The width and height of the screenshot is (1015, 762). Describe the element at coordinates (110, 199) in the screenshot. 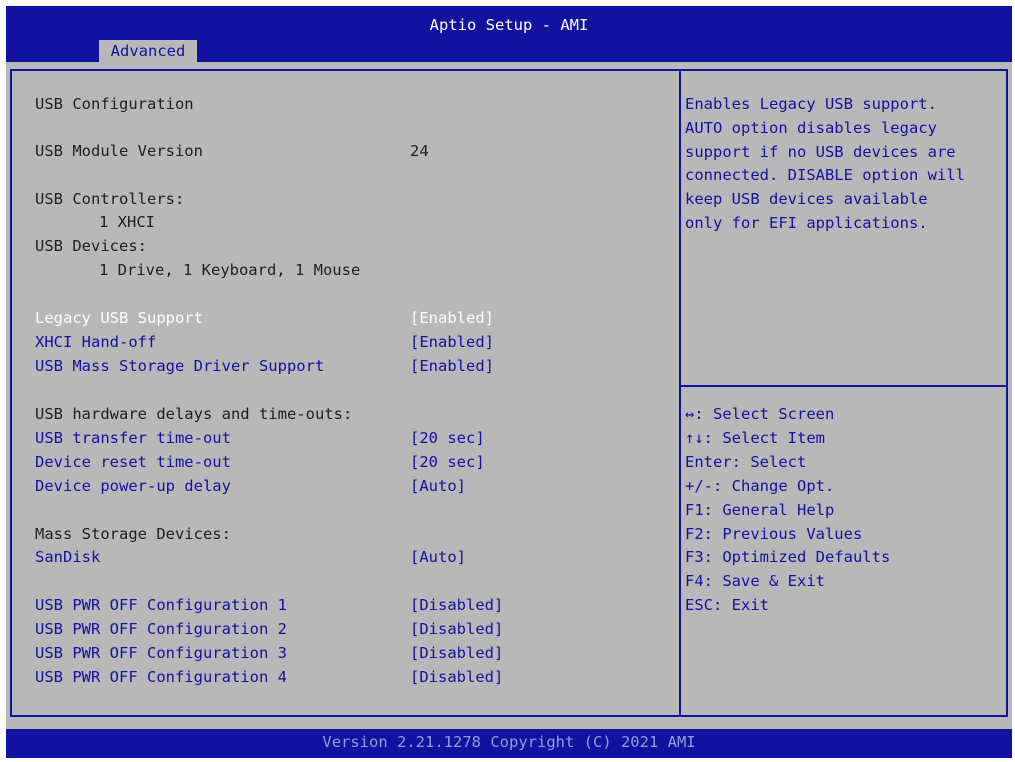

I see `controllers-label: USB Controllers:` at that location.